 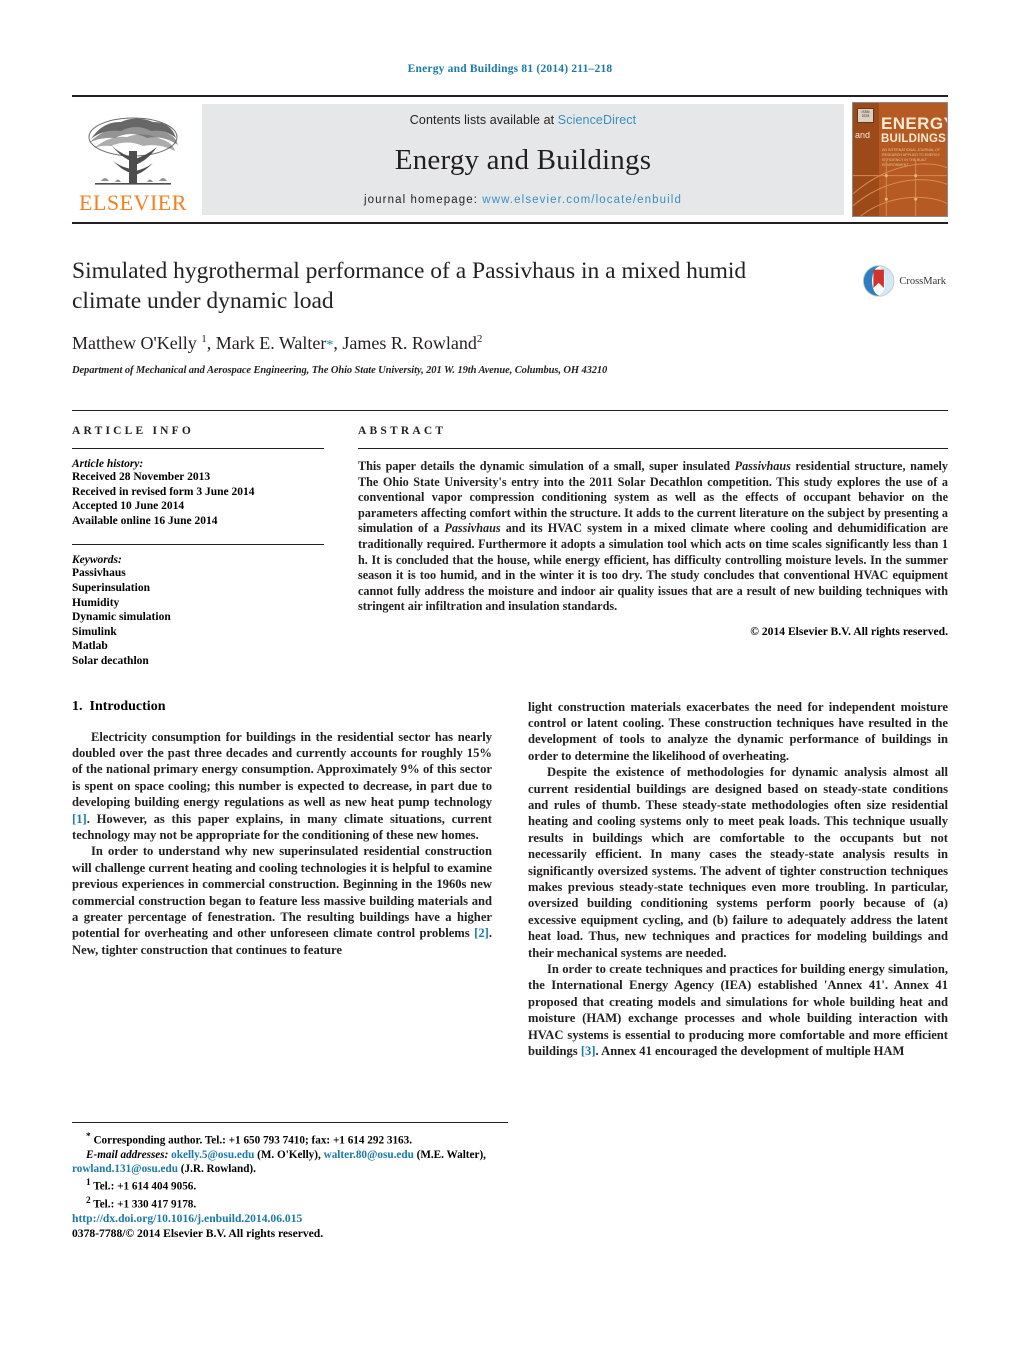 I want to click on cover-badge-icon: ISSN 0378, so click(x=865, y=115).